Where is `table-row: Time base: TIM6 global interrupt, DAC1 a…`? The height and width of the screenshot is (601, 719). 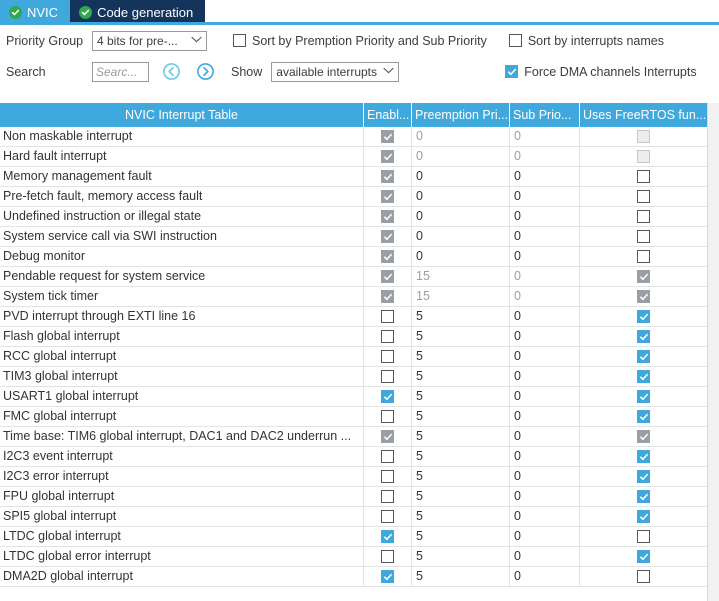 table-row: Time base: TIM6 global interrupt, DAC1 a… is located at coordinates (354, 437).